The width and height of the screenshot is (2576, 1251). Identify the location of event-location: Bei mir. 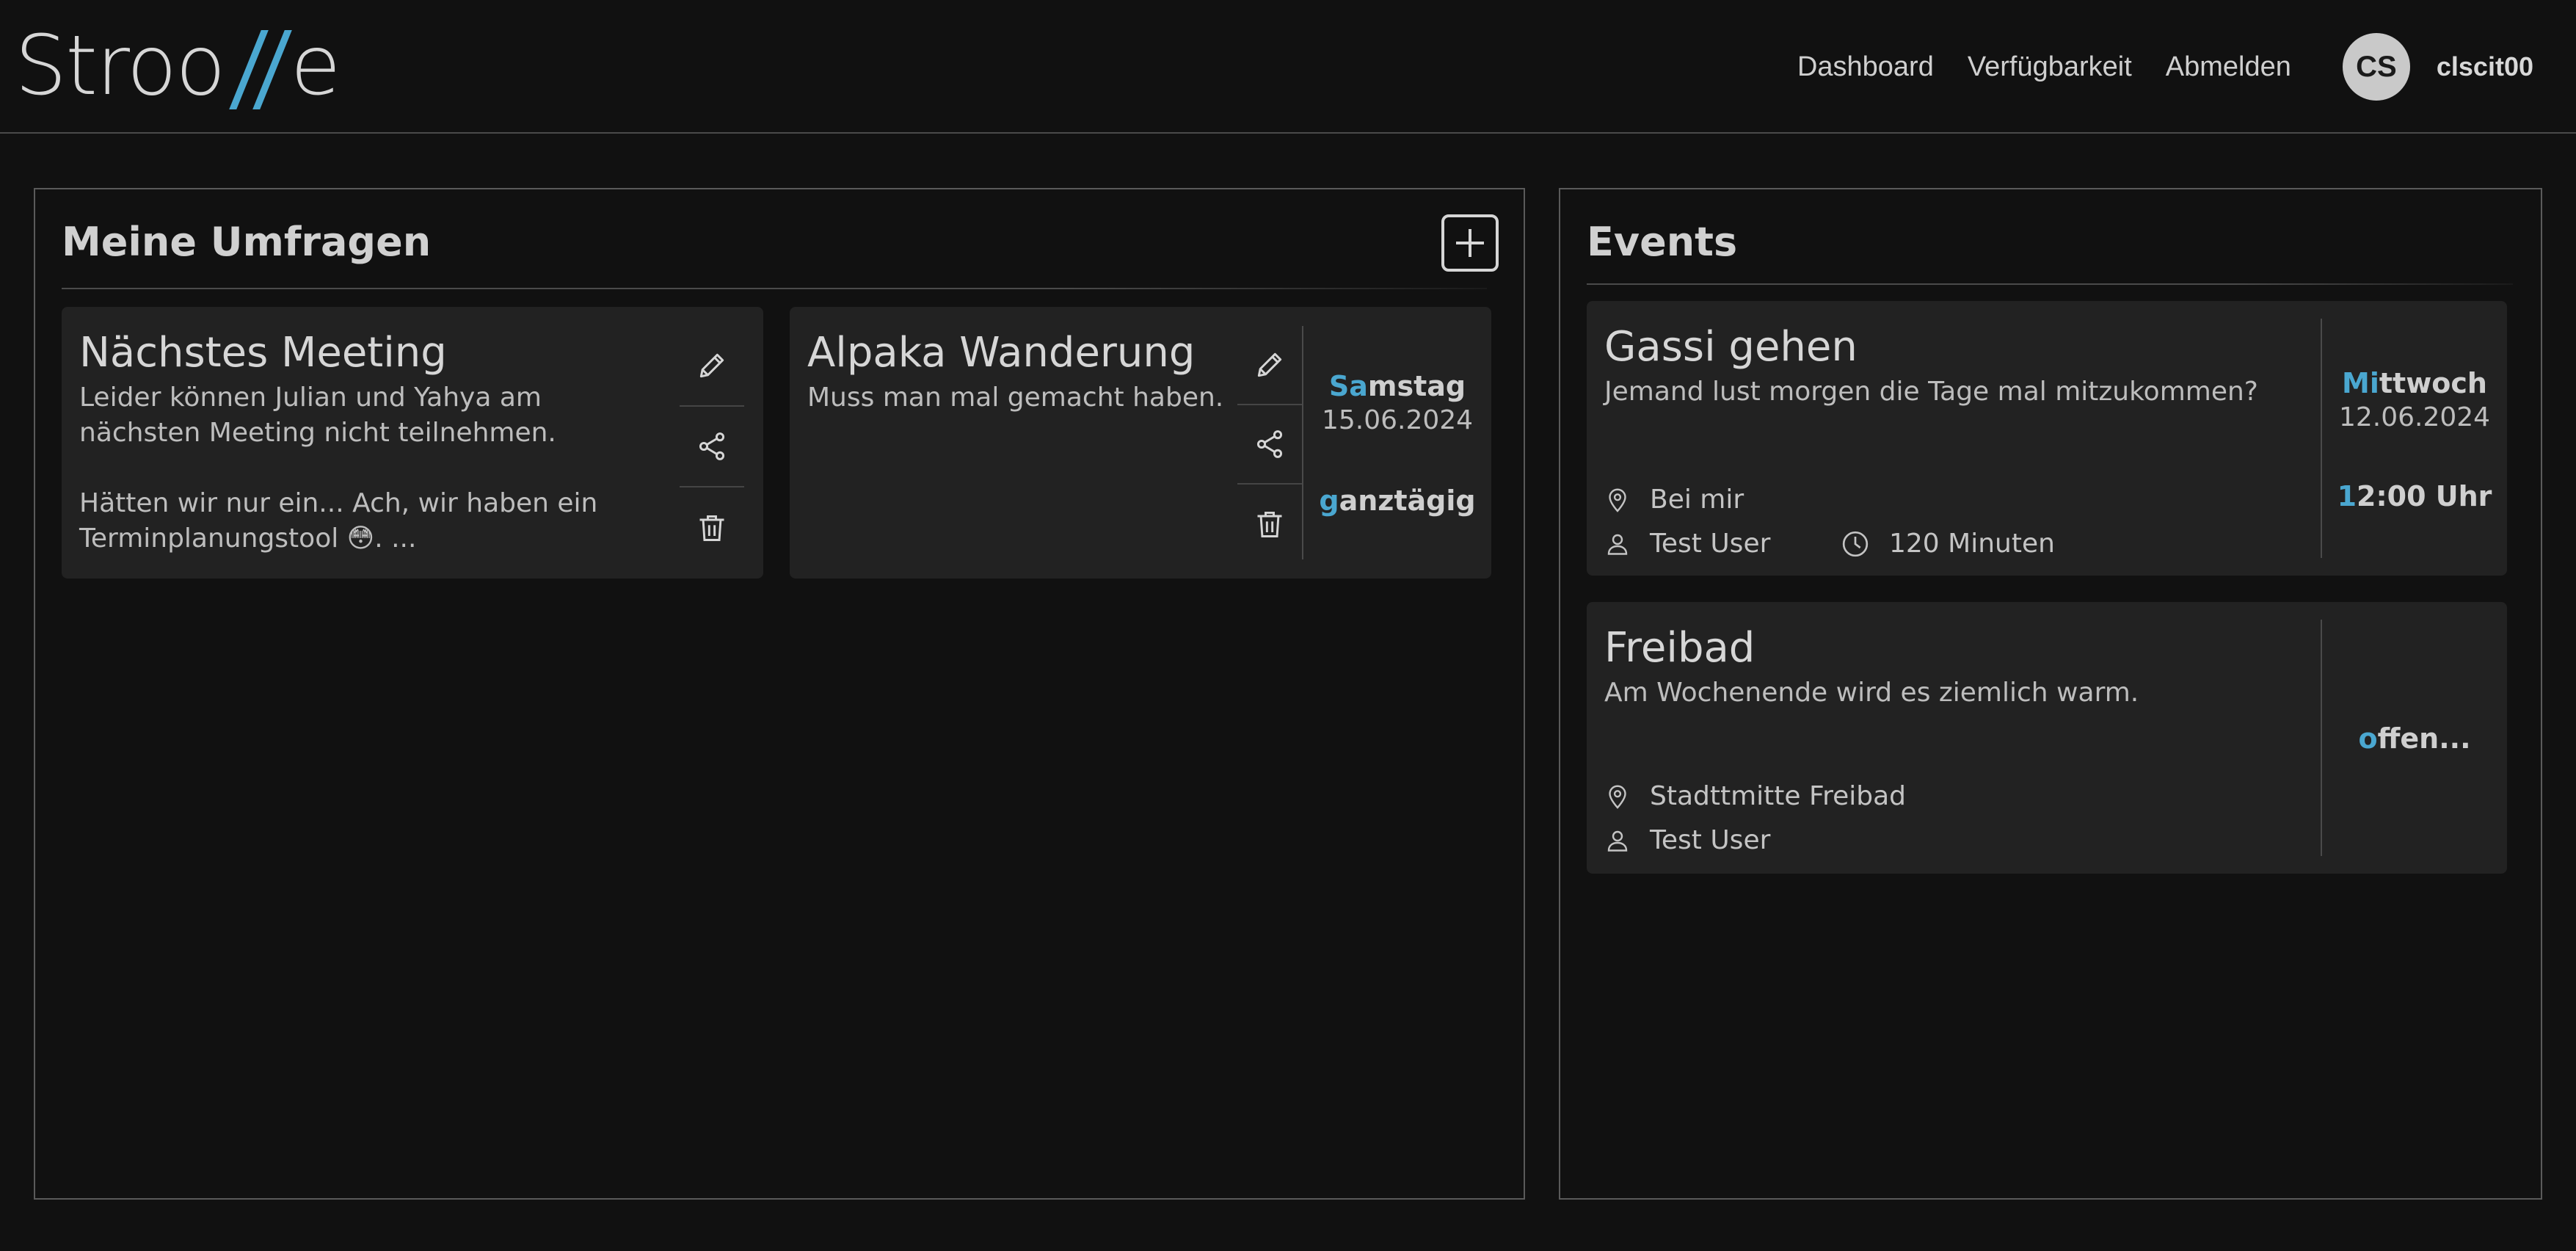
(1674, 500).